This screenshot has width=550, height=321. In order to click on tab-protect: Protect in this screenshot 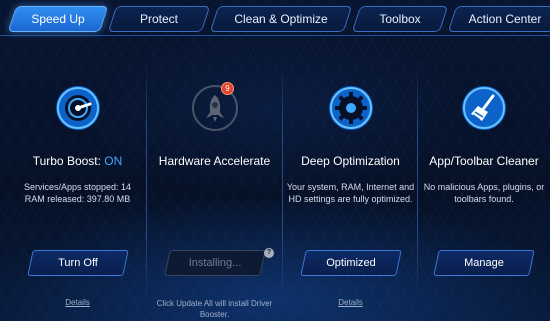, I will do `click(159, 19)`.